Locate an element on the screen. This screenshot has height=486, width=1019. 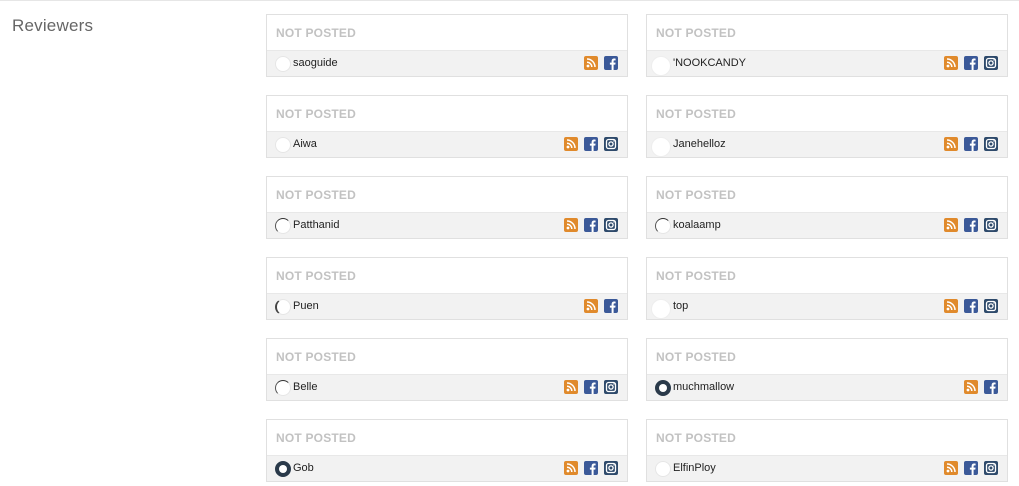
reviewer-card: NOT POSTED 'NOOKCANDY is located at coordinates (827, 45).